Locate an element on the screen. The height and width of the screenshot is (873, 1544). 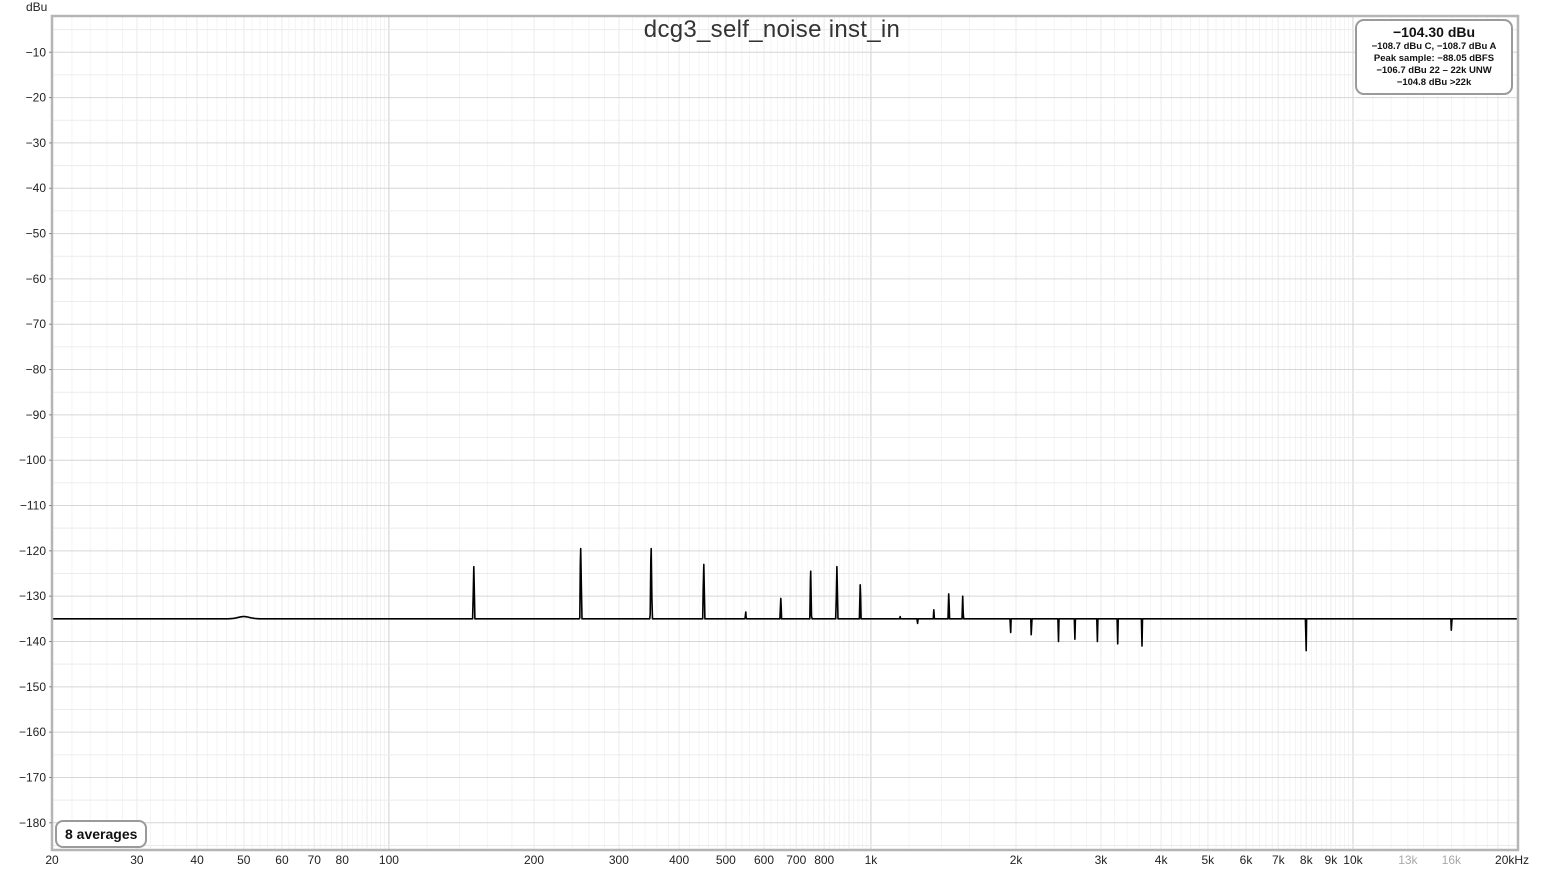
y-tick-label: −120 is located at coordinates (32, 551).